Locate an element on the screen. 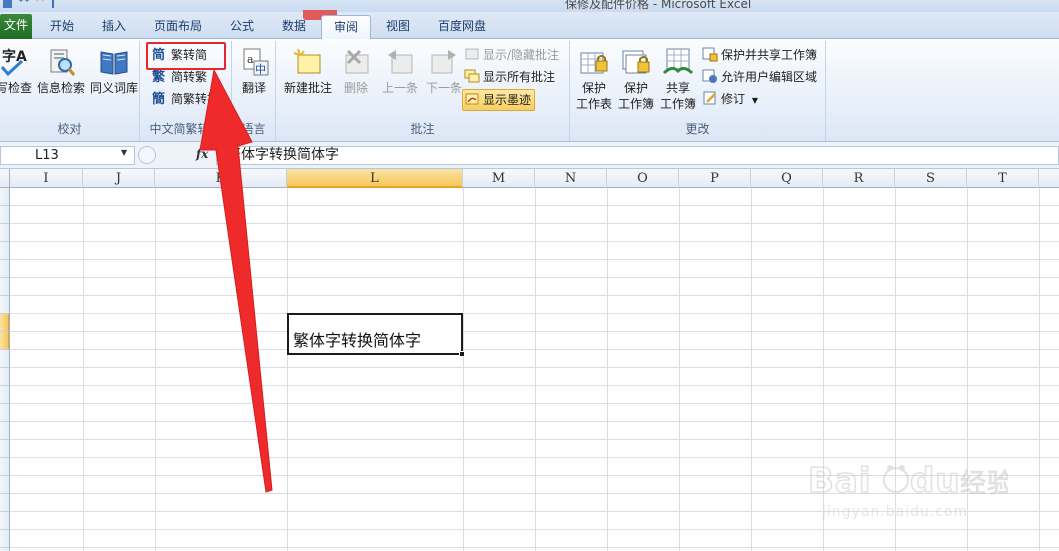 This screenshot has height=551, width=1059. previous-comment-button: 上一条 is located at coordinates (400, 71).